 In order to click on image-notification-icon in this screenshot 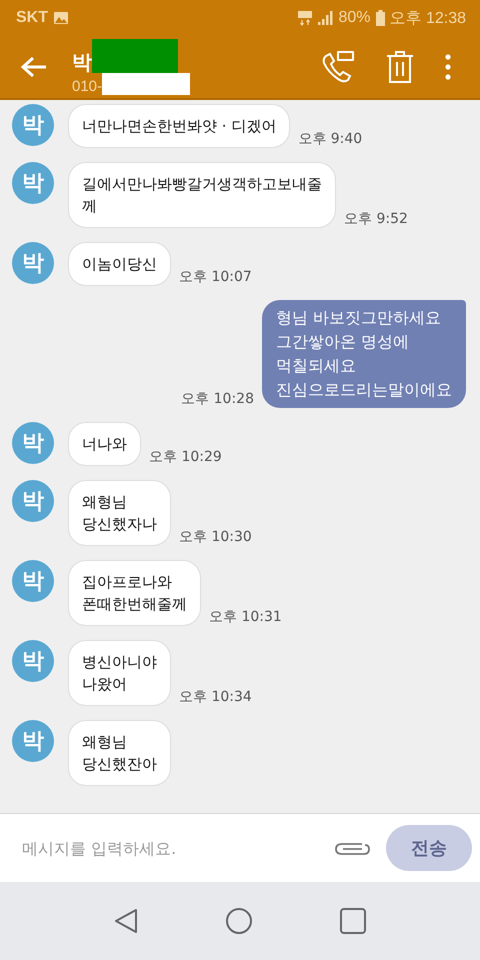, I will do `click(61, 18)`.